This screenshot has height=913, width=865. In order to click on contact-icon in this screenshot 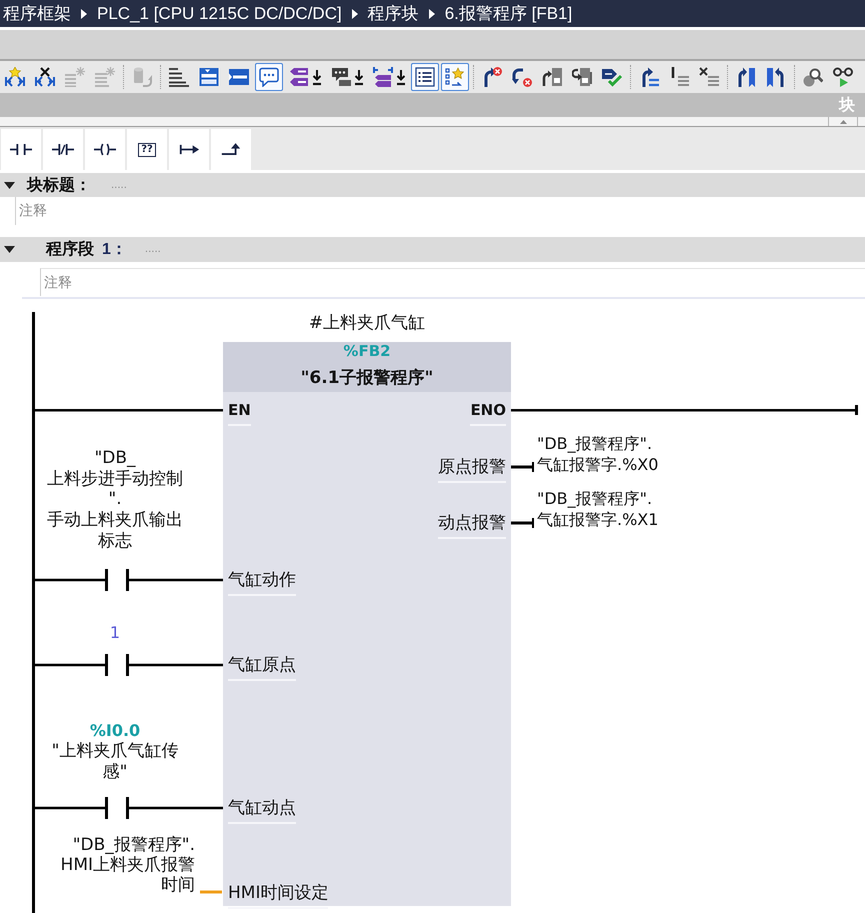, I will do `click(21, 149)`.